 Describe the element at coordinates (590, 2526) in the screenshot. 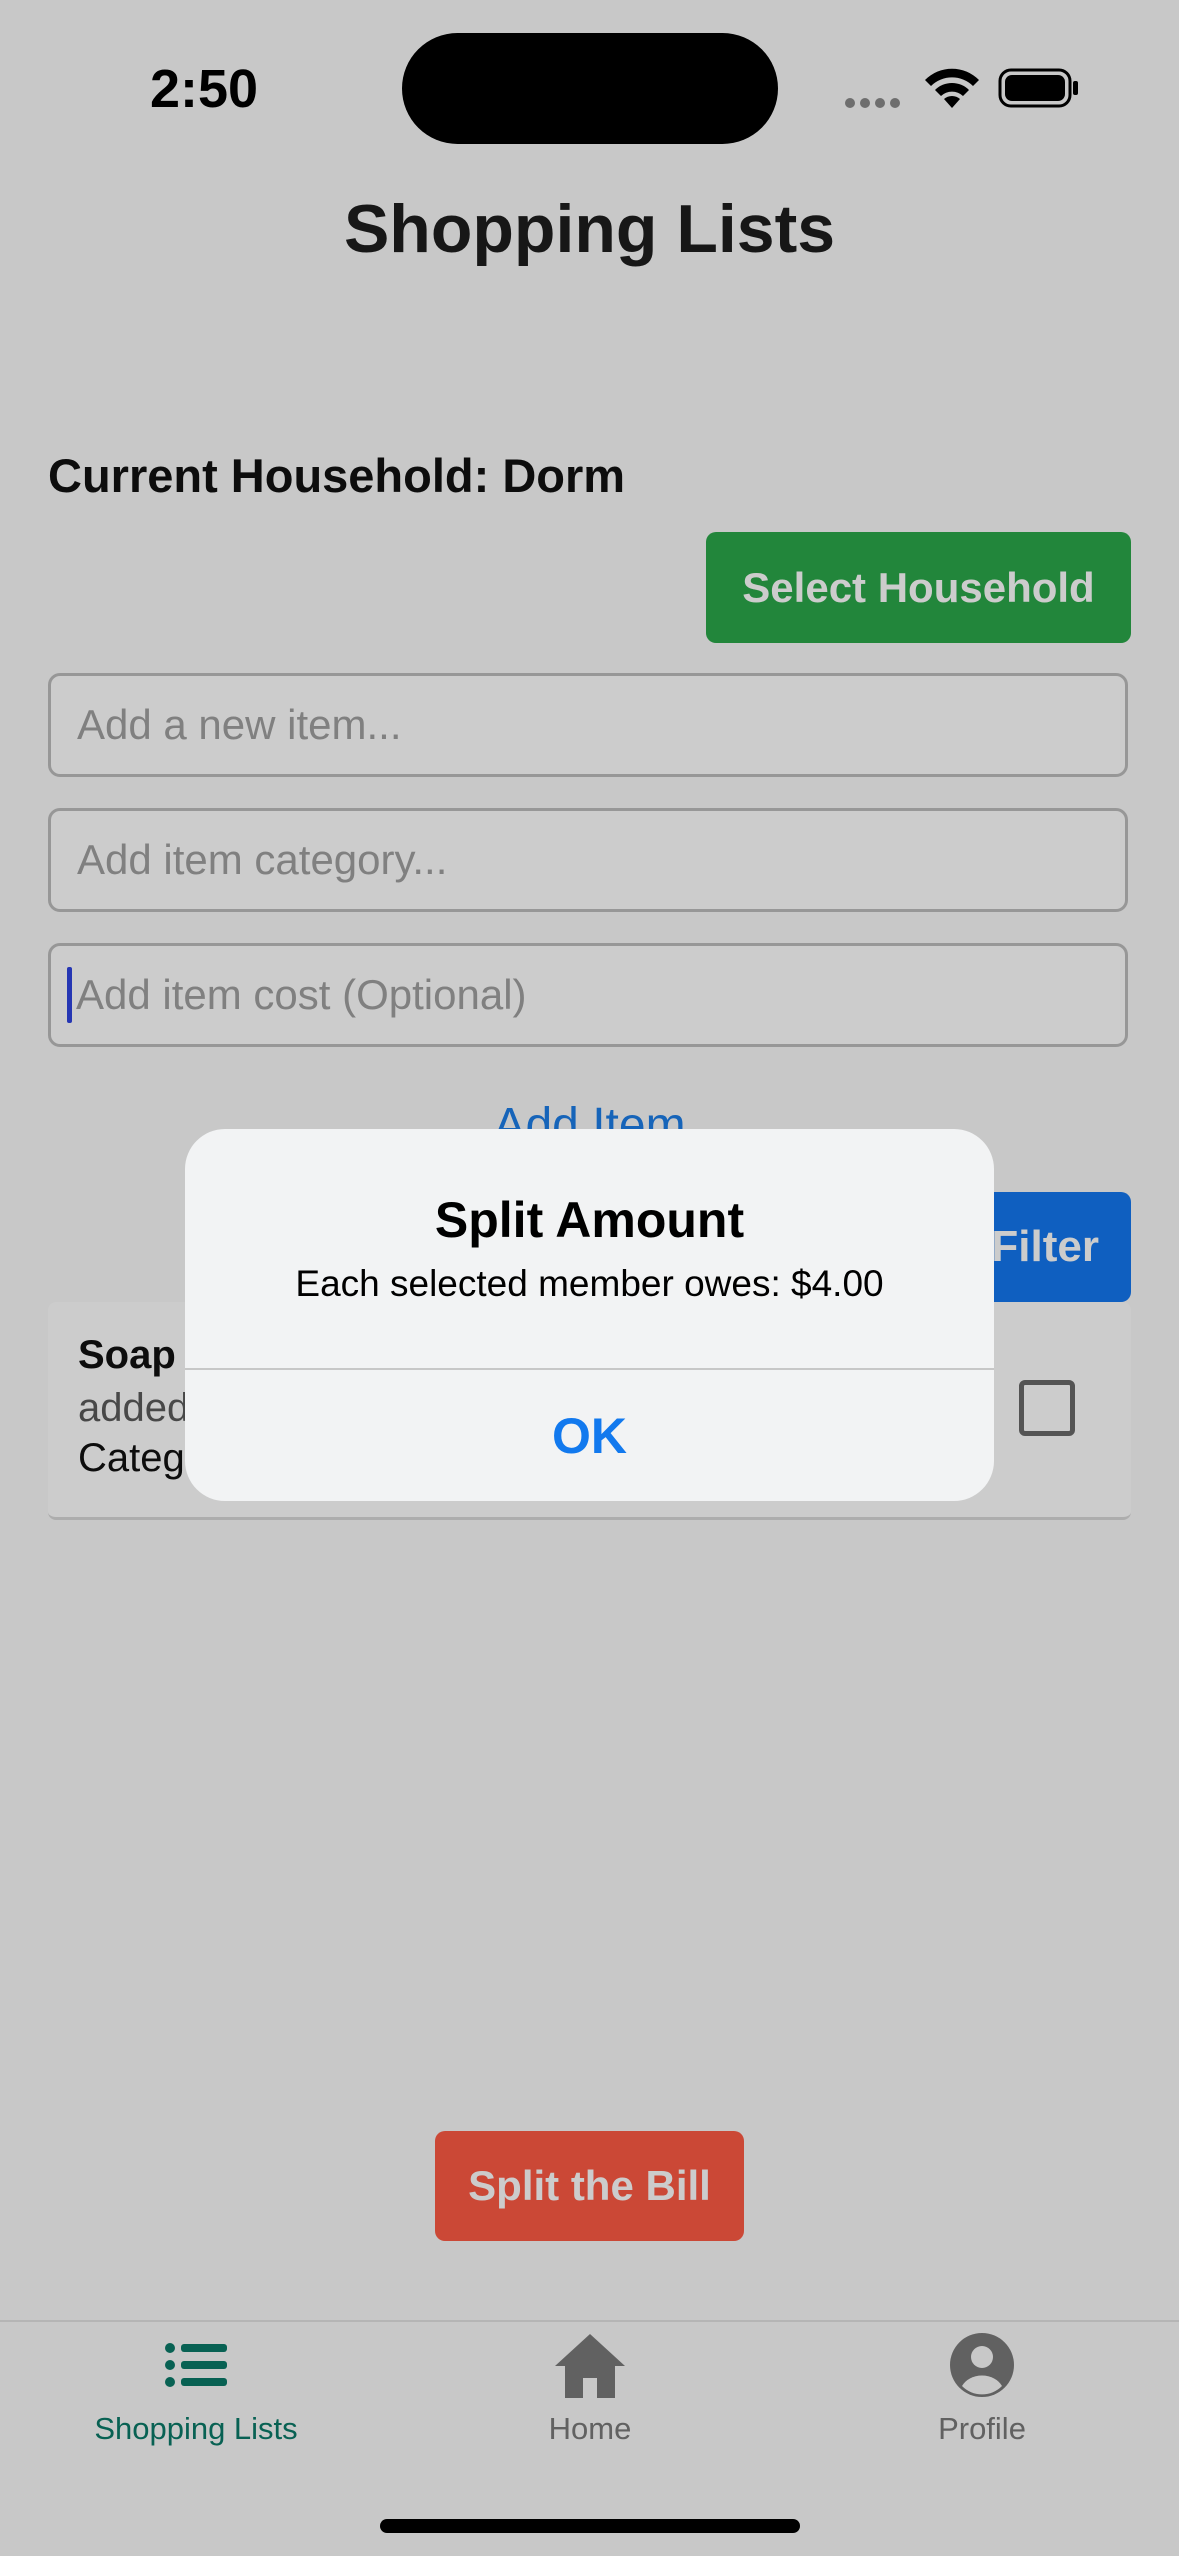

I see `home-indicator` at that location.